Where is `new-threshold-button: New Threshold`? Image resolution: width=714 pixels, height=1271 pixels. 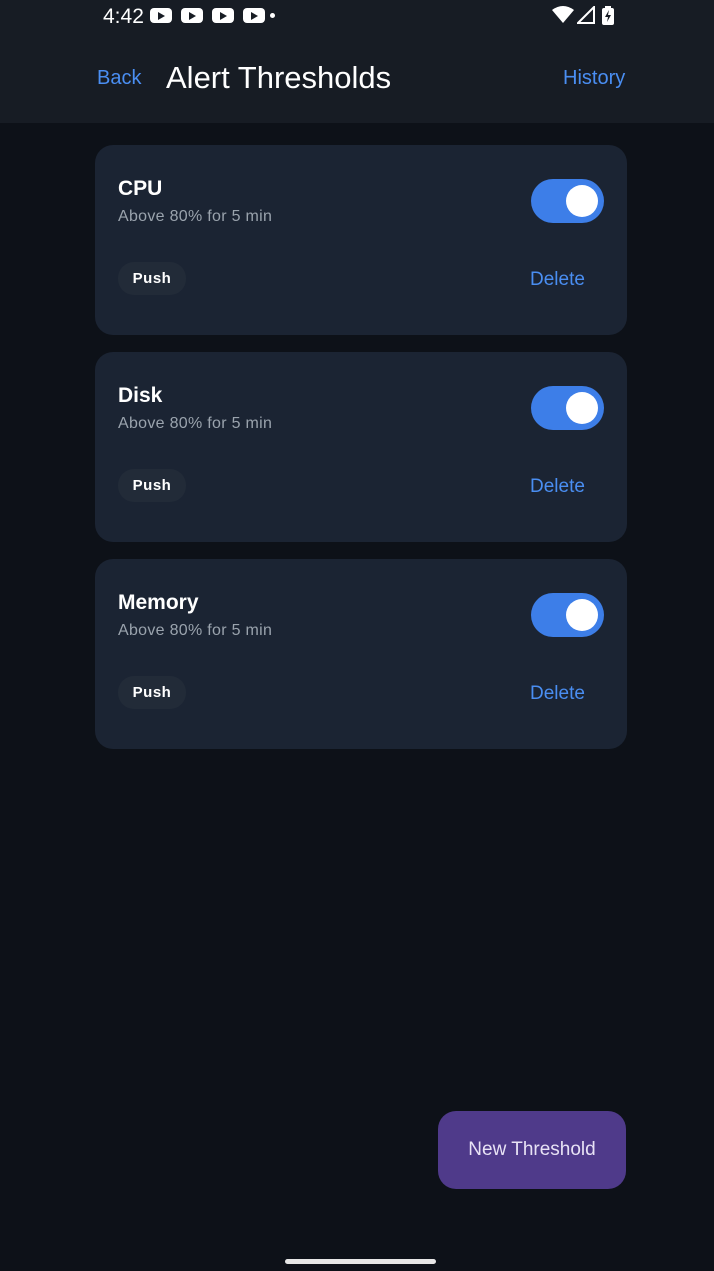 new-threshold-button: New Threshold is located at coordinates (532, 1150).